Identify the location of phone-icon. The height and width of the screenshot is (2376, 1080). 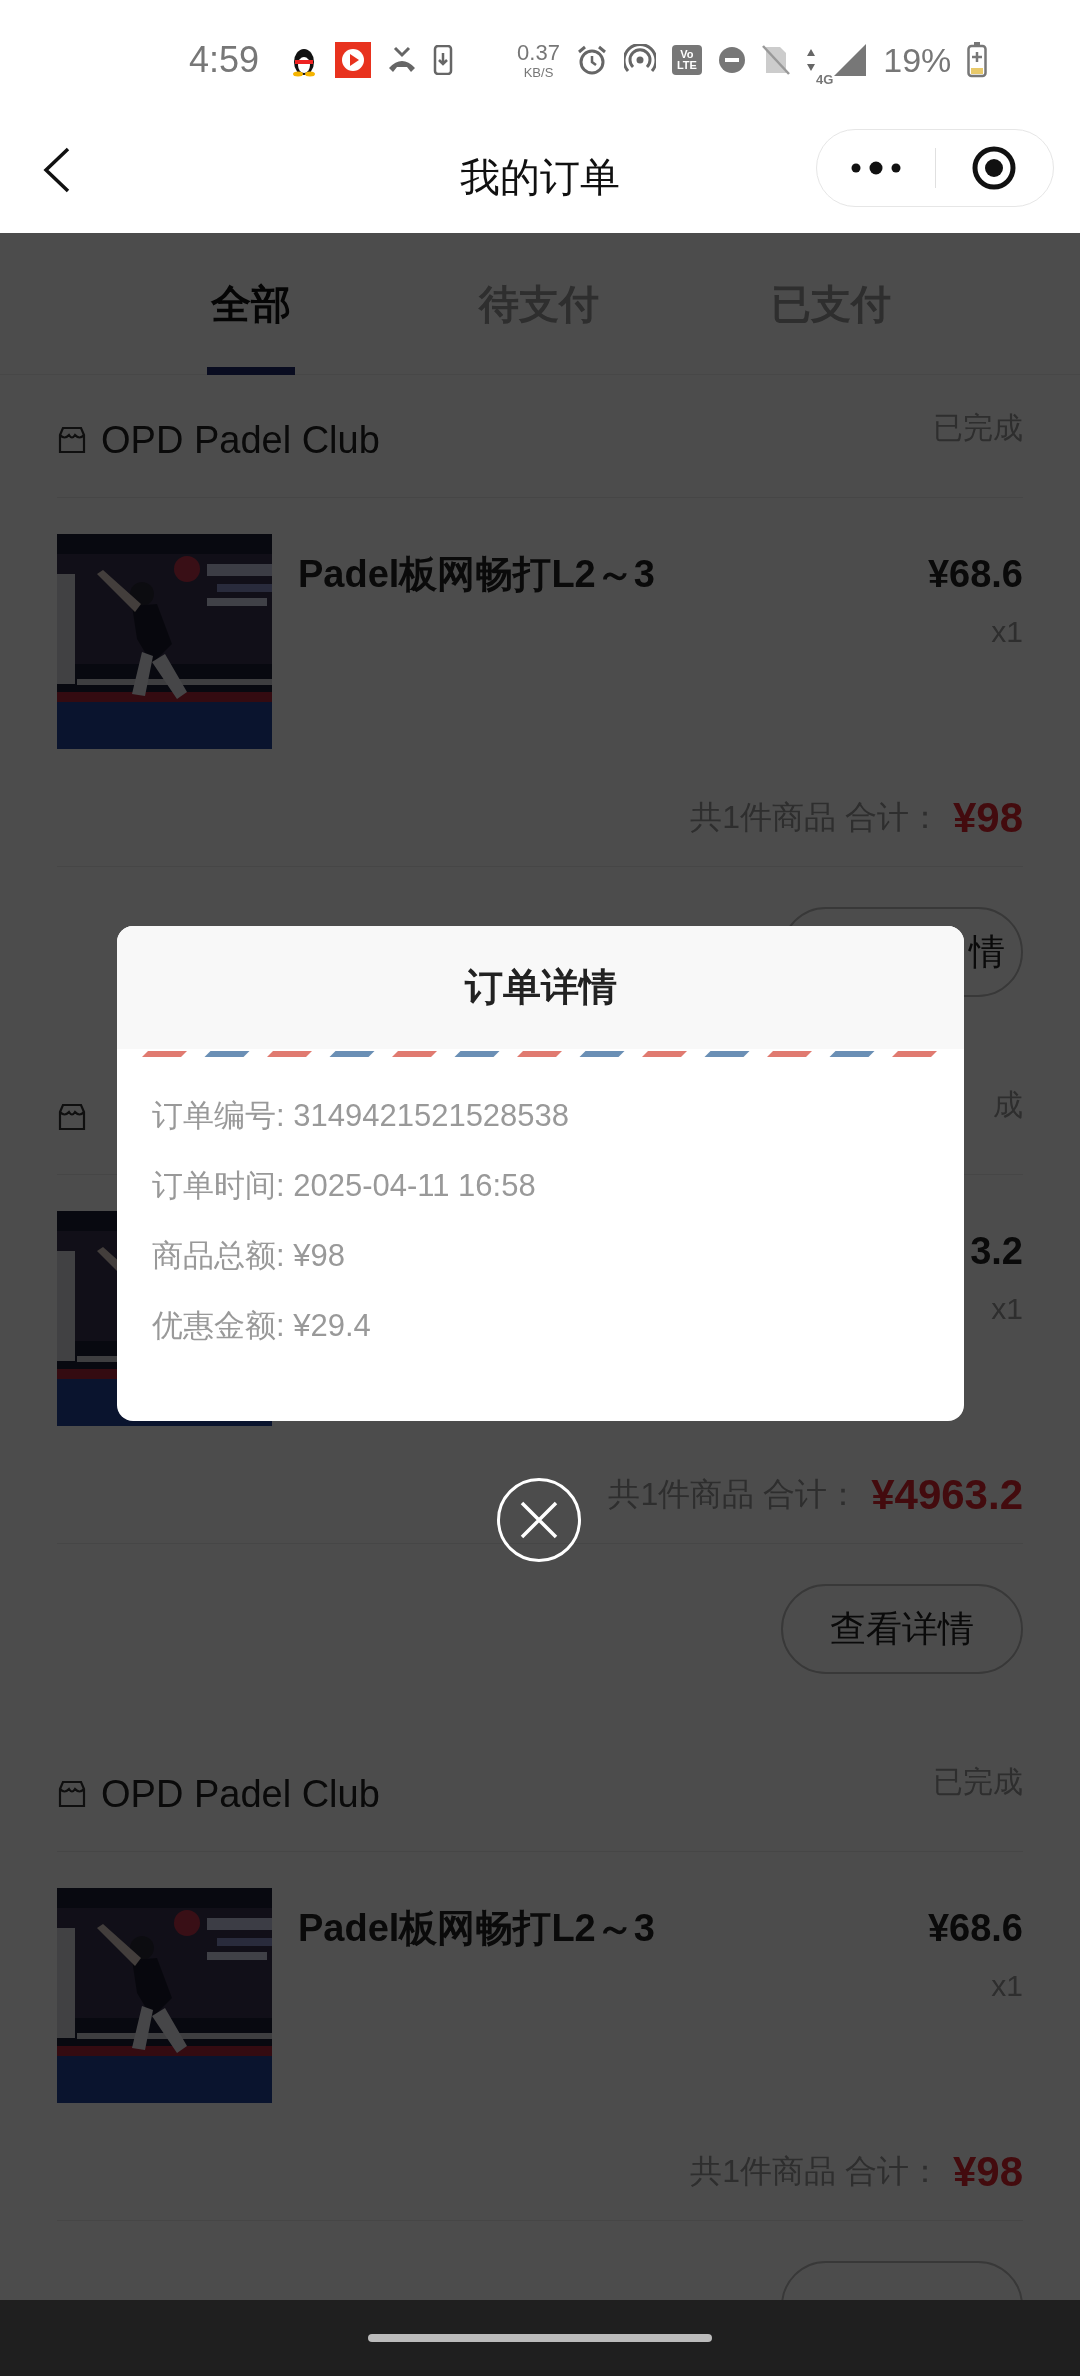
(402, 60).